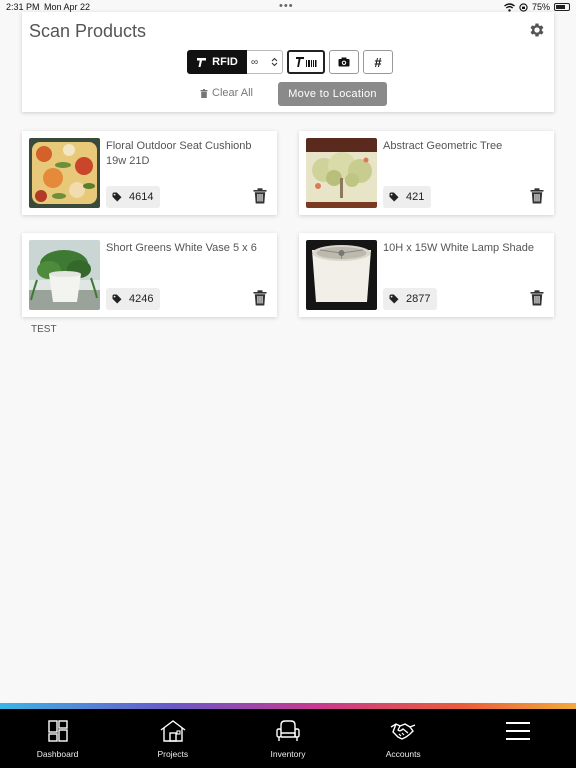 Image resolution: width=576 pixels, height=768 pixels. I want to click on rfid-scan-button: RFID, so click(217, 62).